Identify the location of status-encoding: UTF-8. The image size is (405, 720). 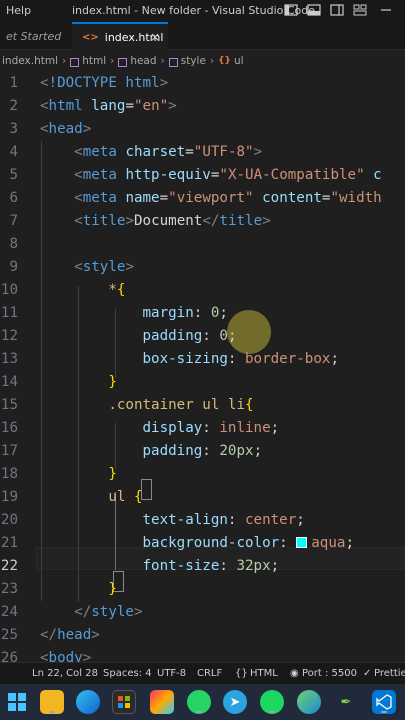
(171, 673).